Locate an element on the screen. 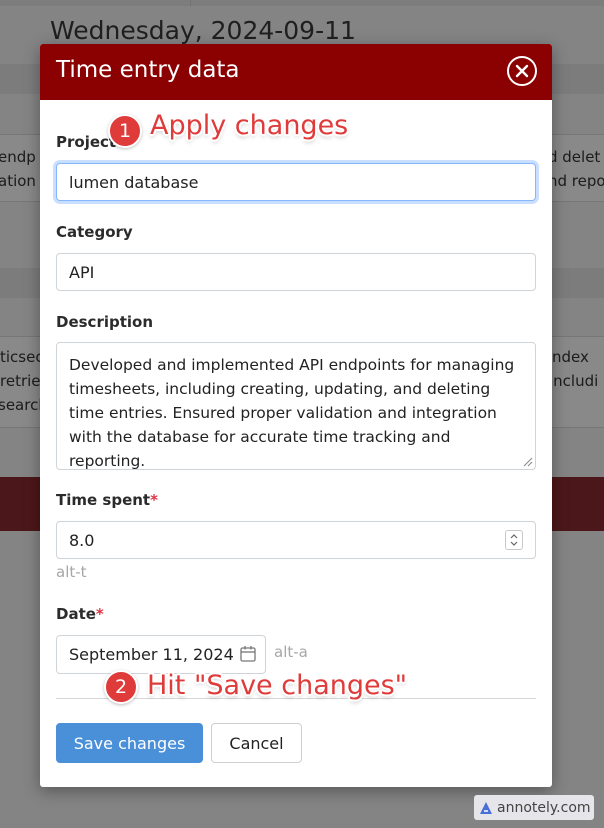  time-spent-shortcut-hint: alt-t is located at coordinates (71, 572).